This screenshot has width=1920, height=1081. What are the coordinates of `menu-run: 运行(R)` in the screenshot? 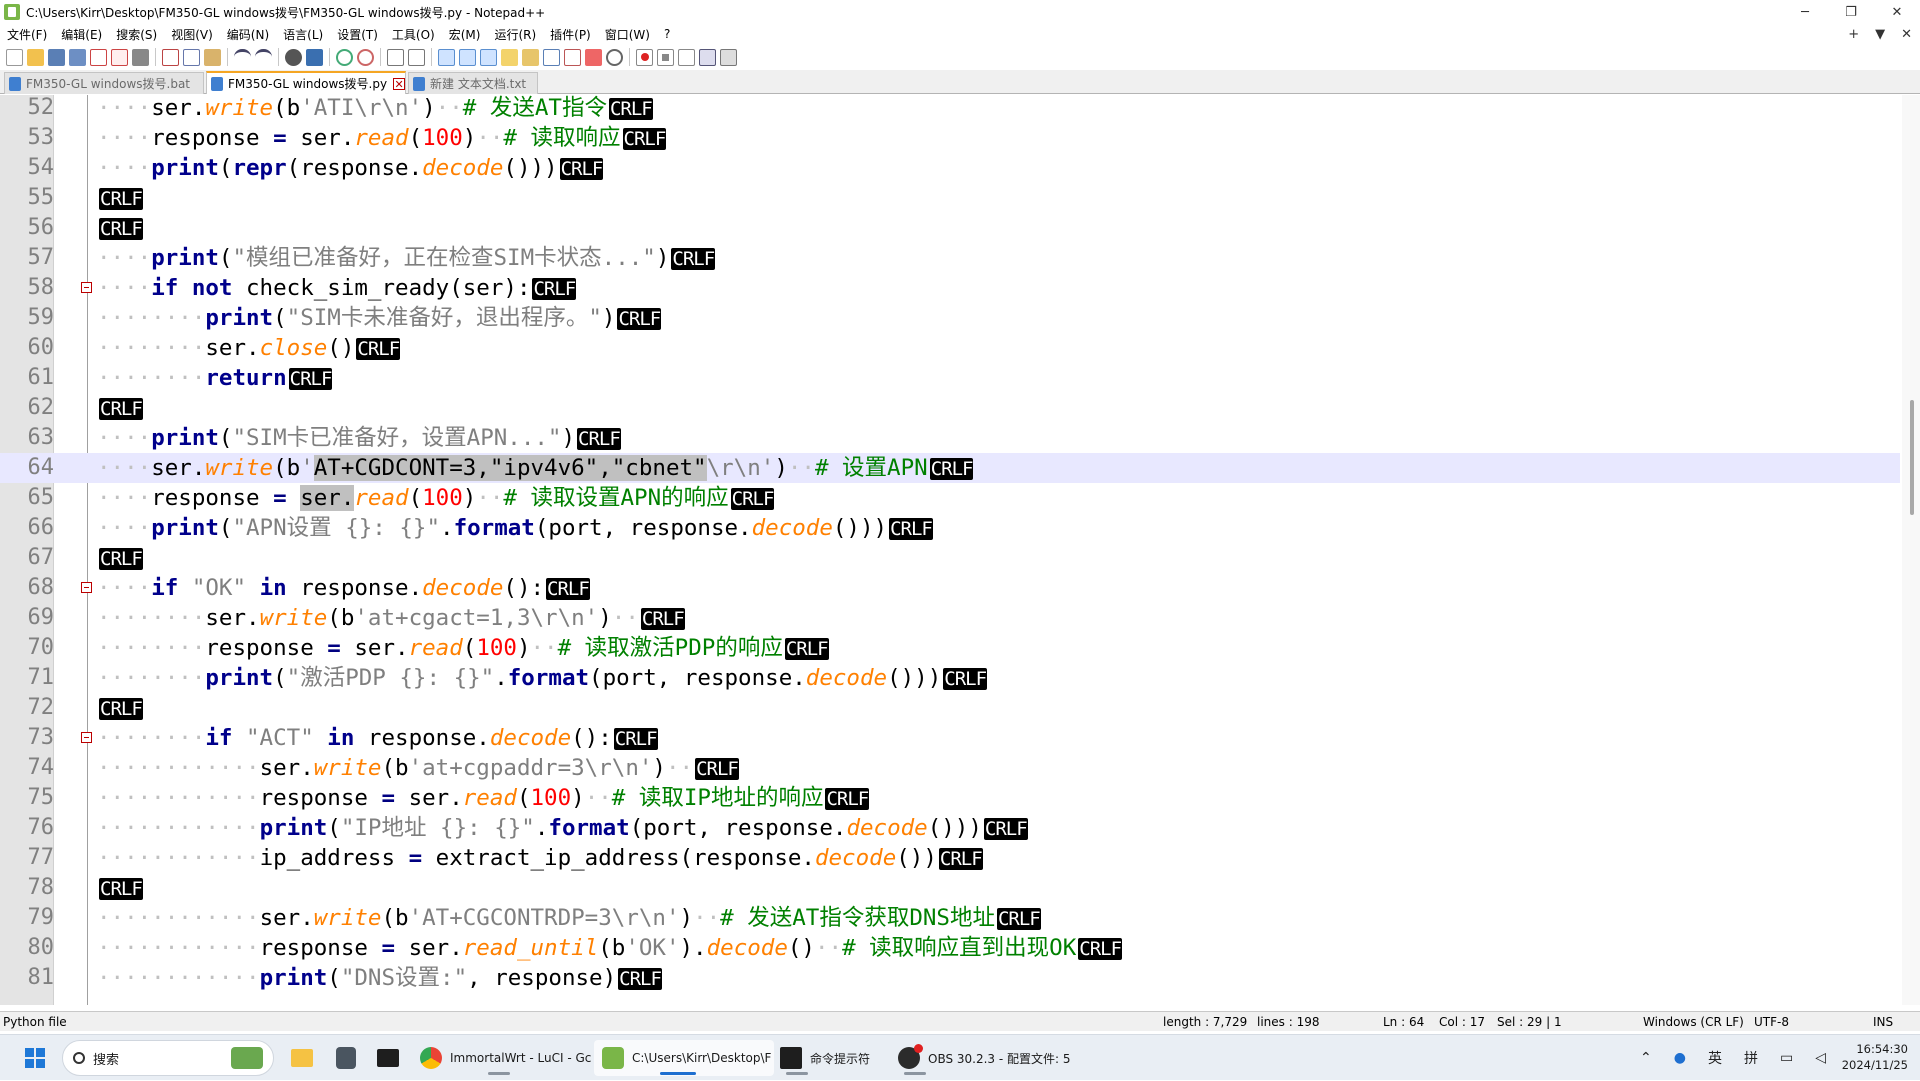 It's located at (515, 34).